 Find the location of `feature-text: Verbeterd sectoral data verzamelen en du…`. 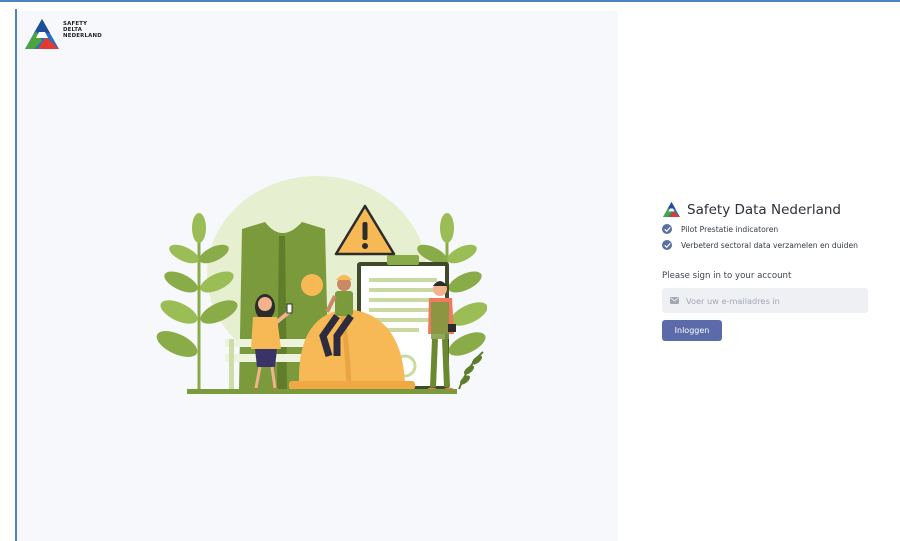

feature-text: Verbeterd sectoral data verzamelen en du… is located at coordinates (769, 245).